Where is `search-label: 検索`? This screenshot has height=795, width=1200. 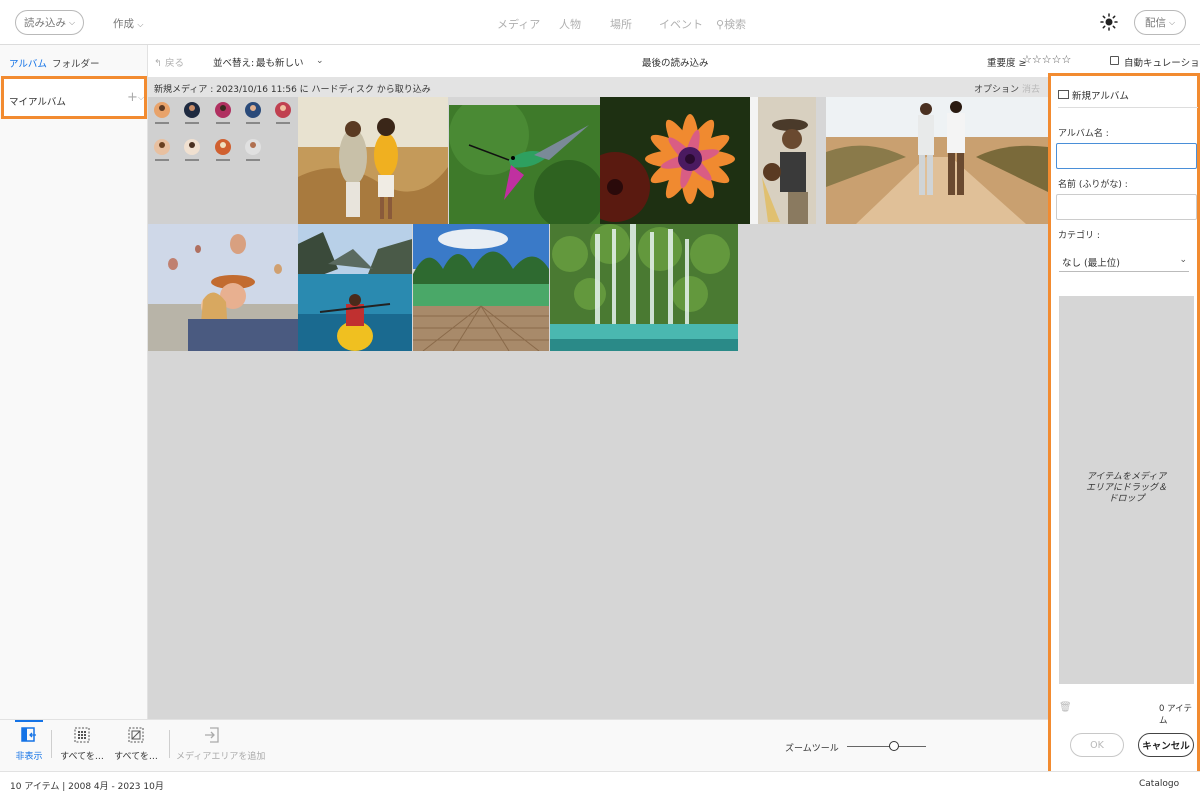
search-label: 検索 is located at coordinates (735, 24).